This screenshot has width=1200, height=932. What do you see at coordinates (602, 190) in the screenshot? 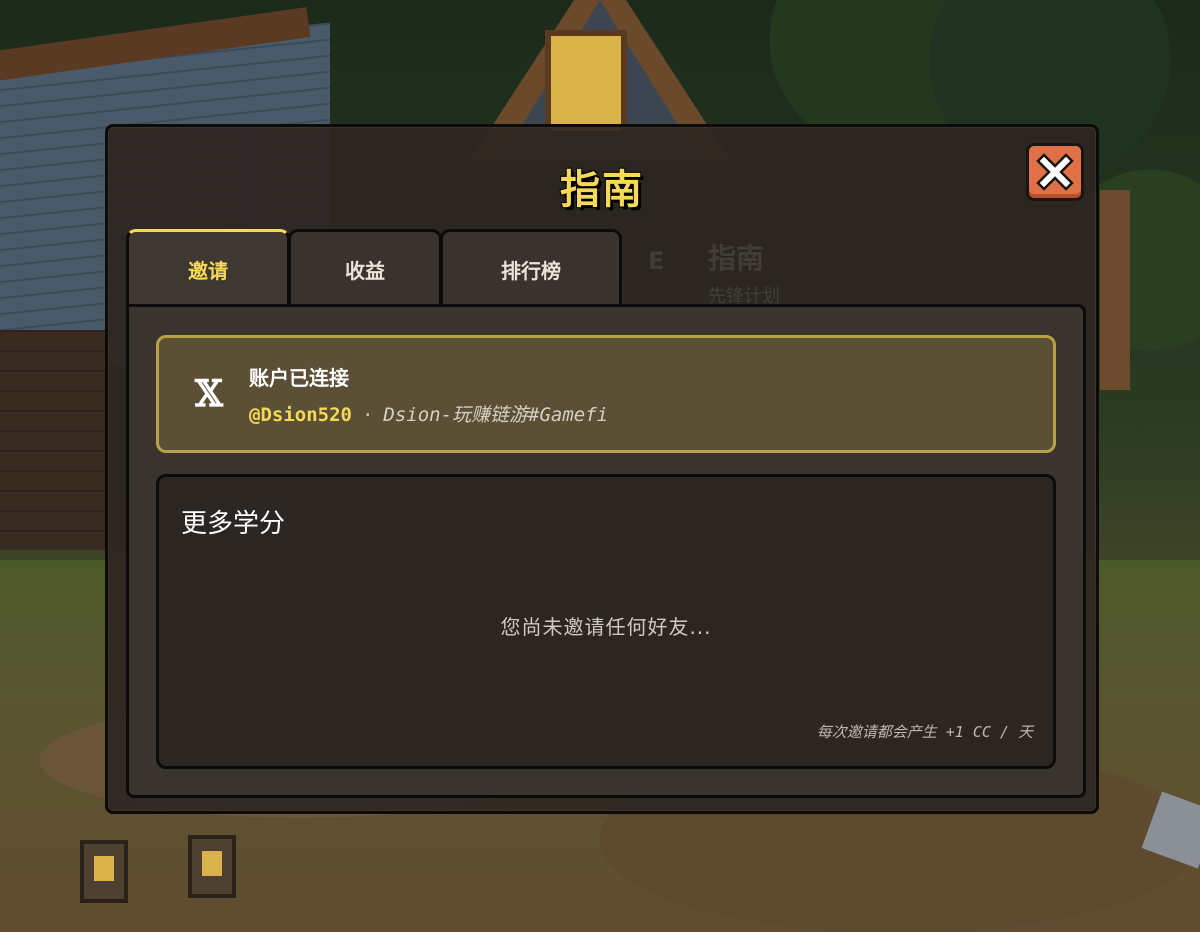
I see `modal-title: 指南` at bounding box center [602, 190].